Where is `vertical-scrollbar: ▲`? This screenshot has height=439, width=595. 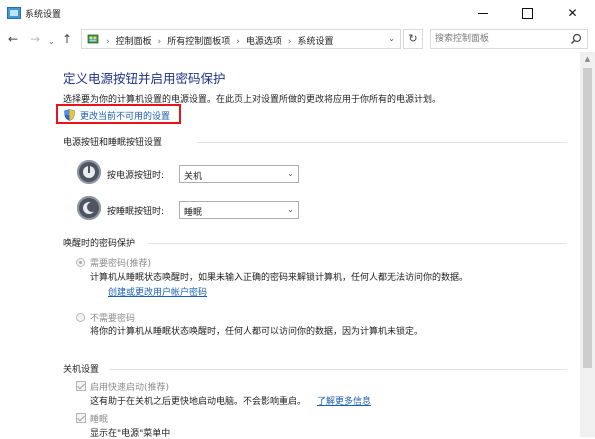
vertical-scrollbar: ▲ is located at coordinates (587, 244).